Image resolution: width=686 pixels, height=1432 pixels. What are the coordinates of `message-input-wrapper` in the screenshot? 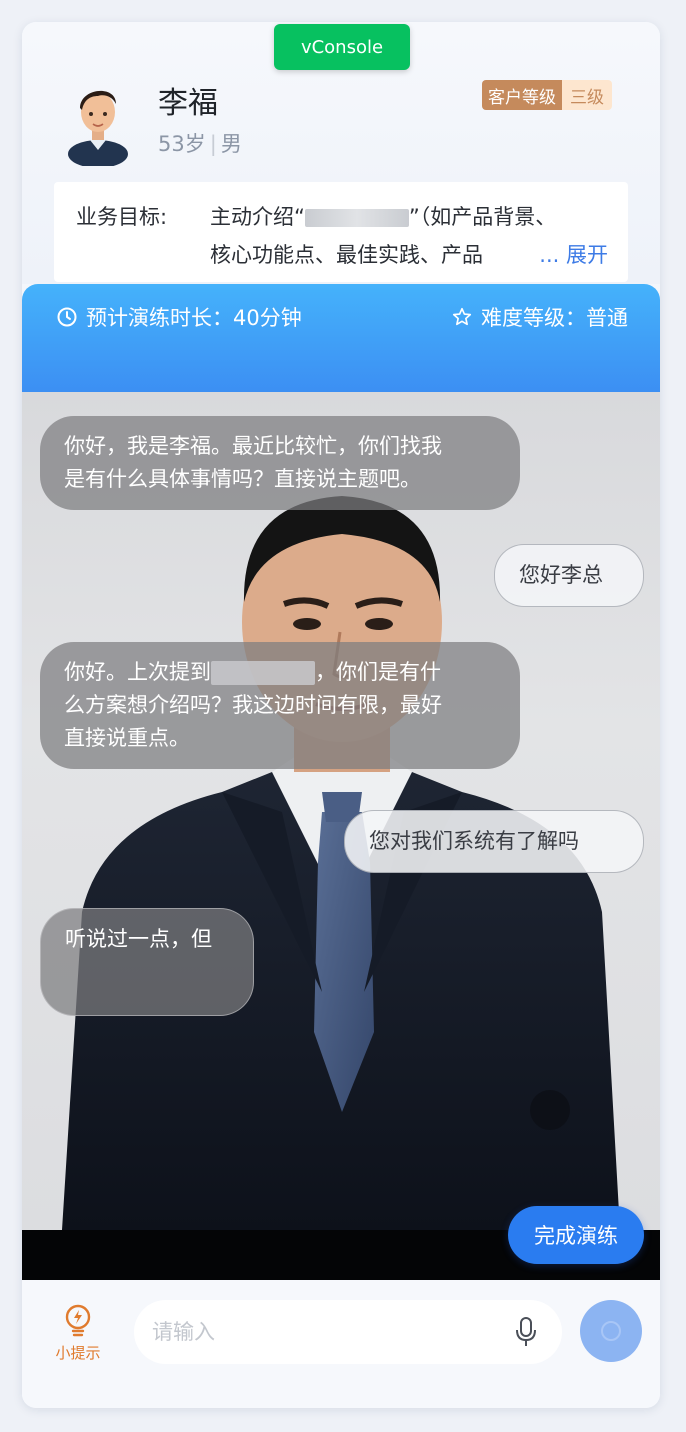 It's located at (348, 1332).